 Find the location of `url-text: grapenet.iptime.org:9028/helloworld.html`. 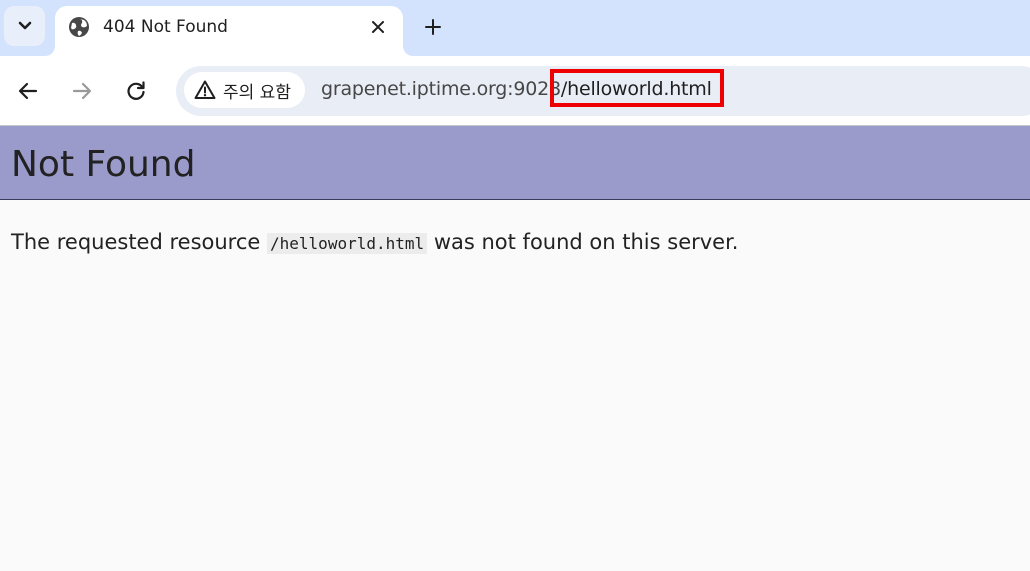

url-text: grapenet.iptime.org:9028/helloworld.html is located at coordinates (516, 89).